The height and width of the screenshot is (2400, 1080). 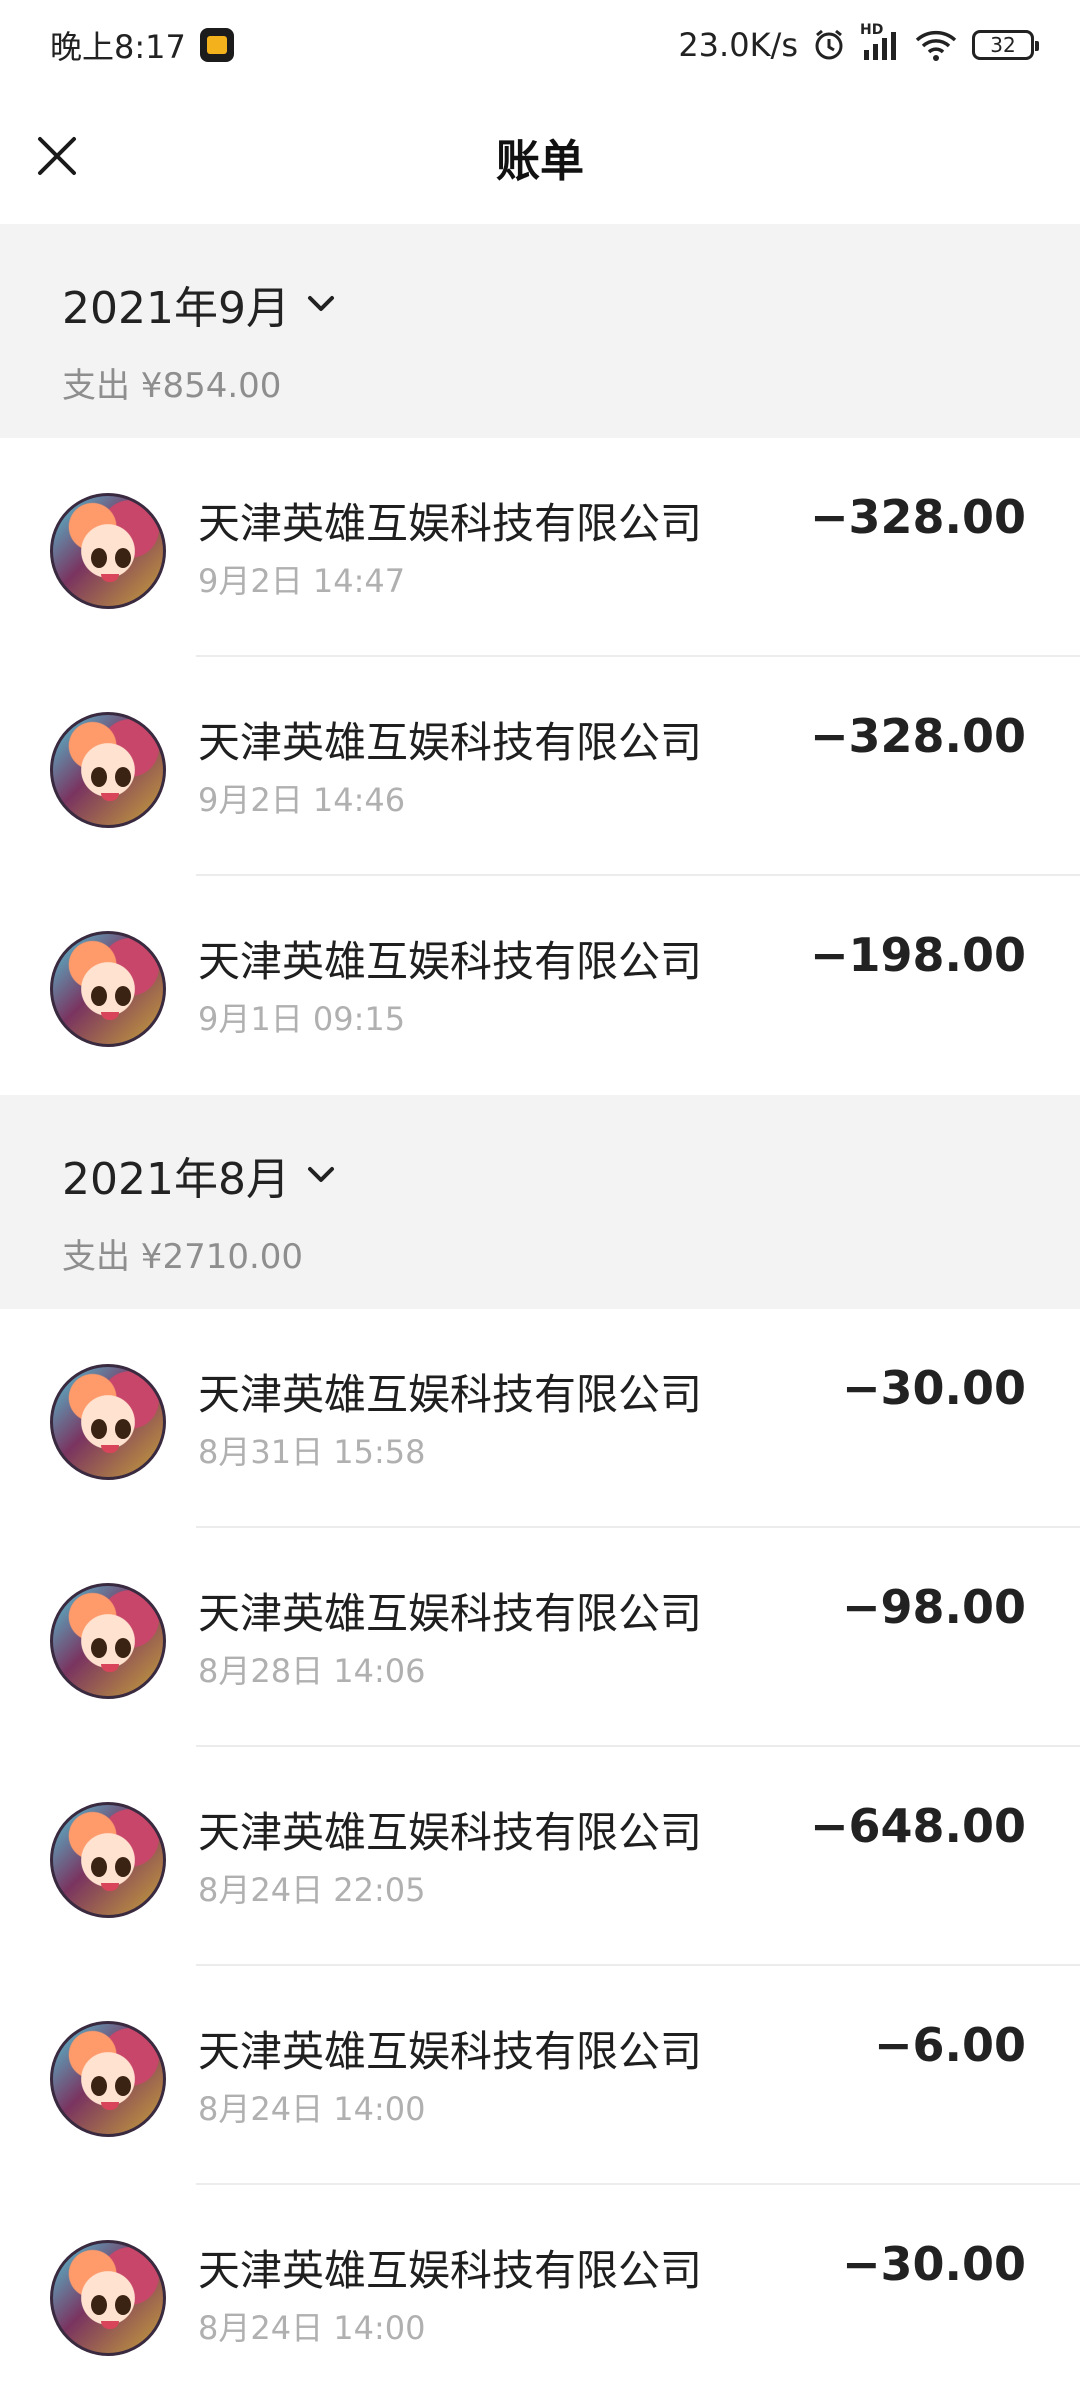 I want to click on transaction-time: 8月24日 22:05, so click(x=312, y=1890).